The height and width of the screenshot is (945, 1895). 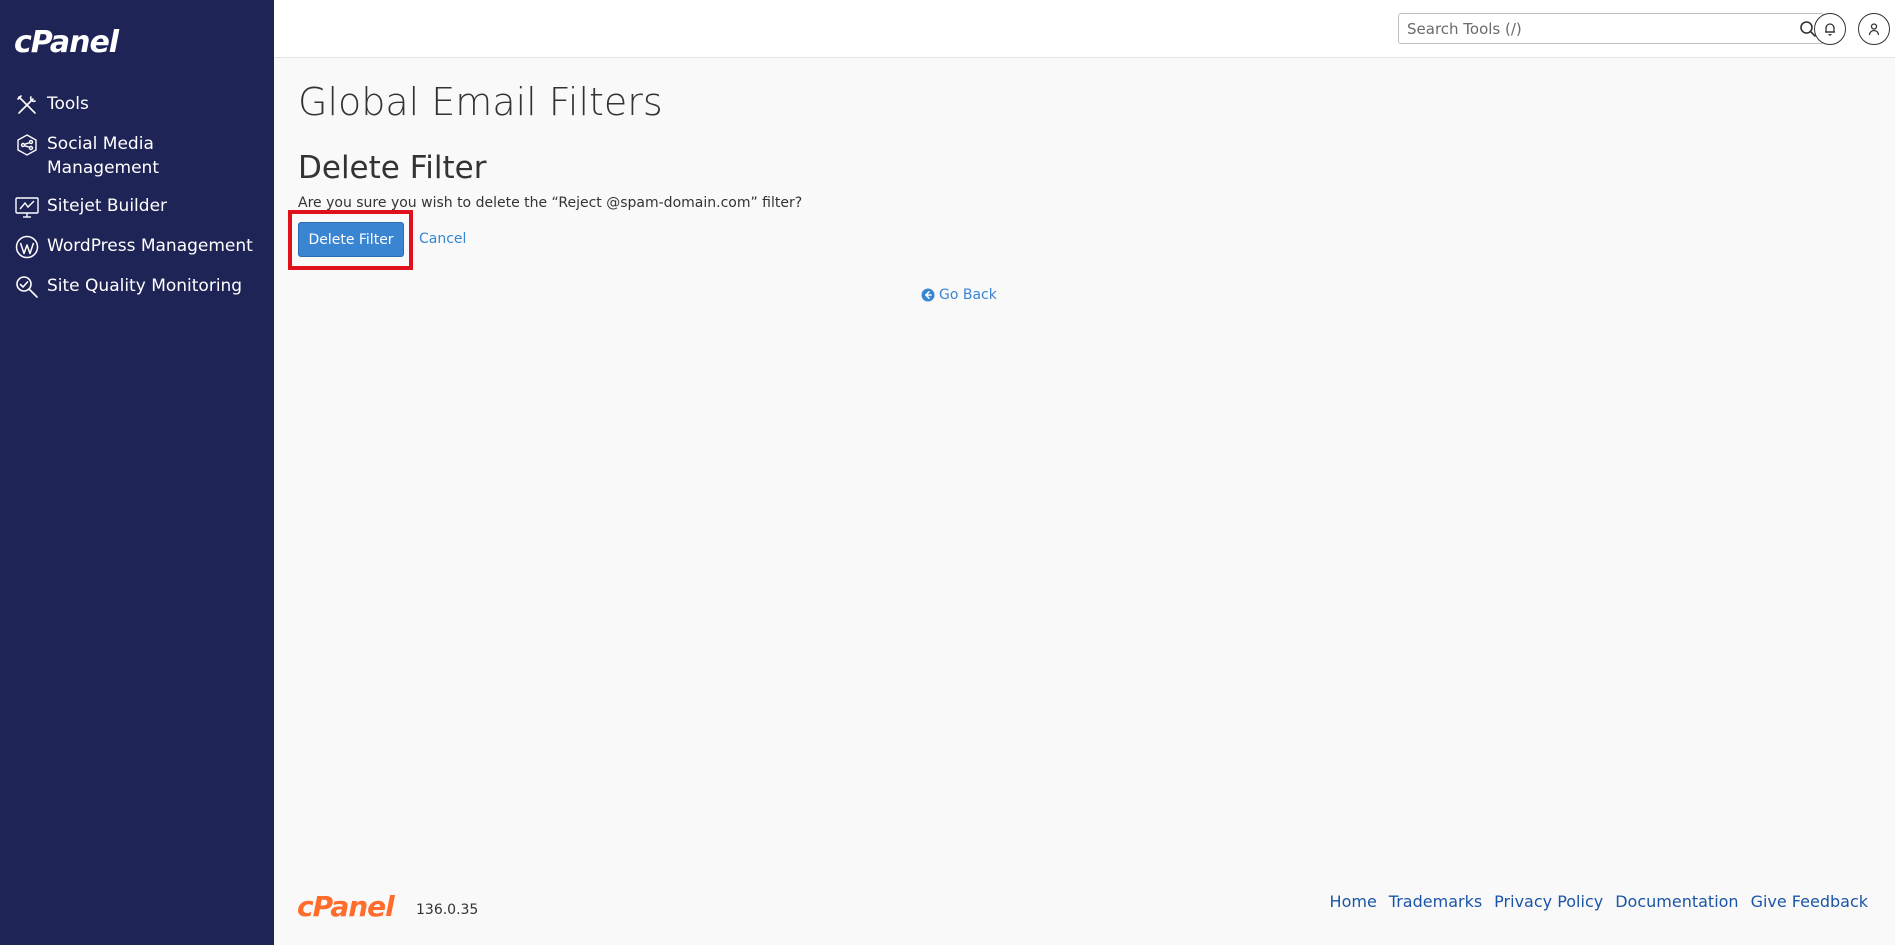 What do you see at coordinates (1548, 901) in the screenshot?
I see `footer-link-privacy-policy: Privacy Policy` at bounding box center [1548, 901].